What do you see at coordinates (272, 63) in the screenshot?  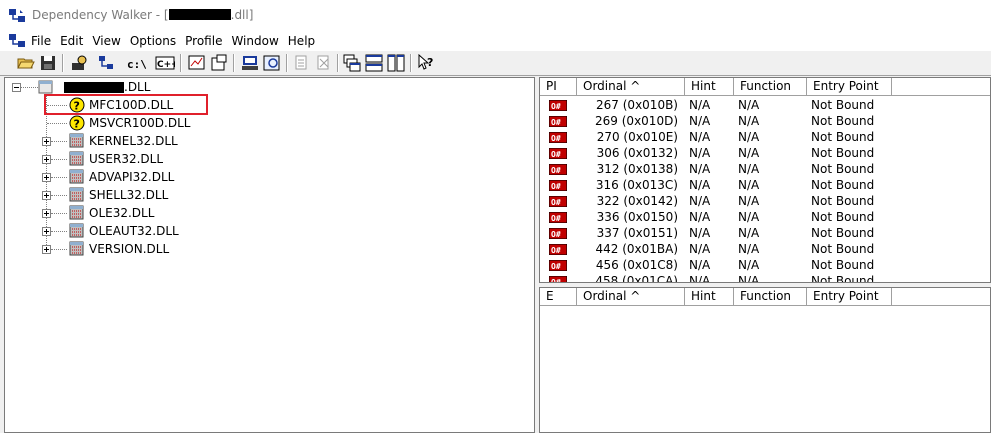 I see `view-module-icon` at bounding box center [272, 63].